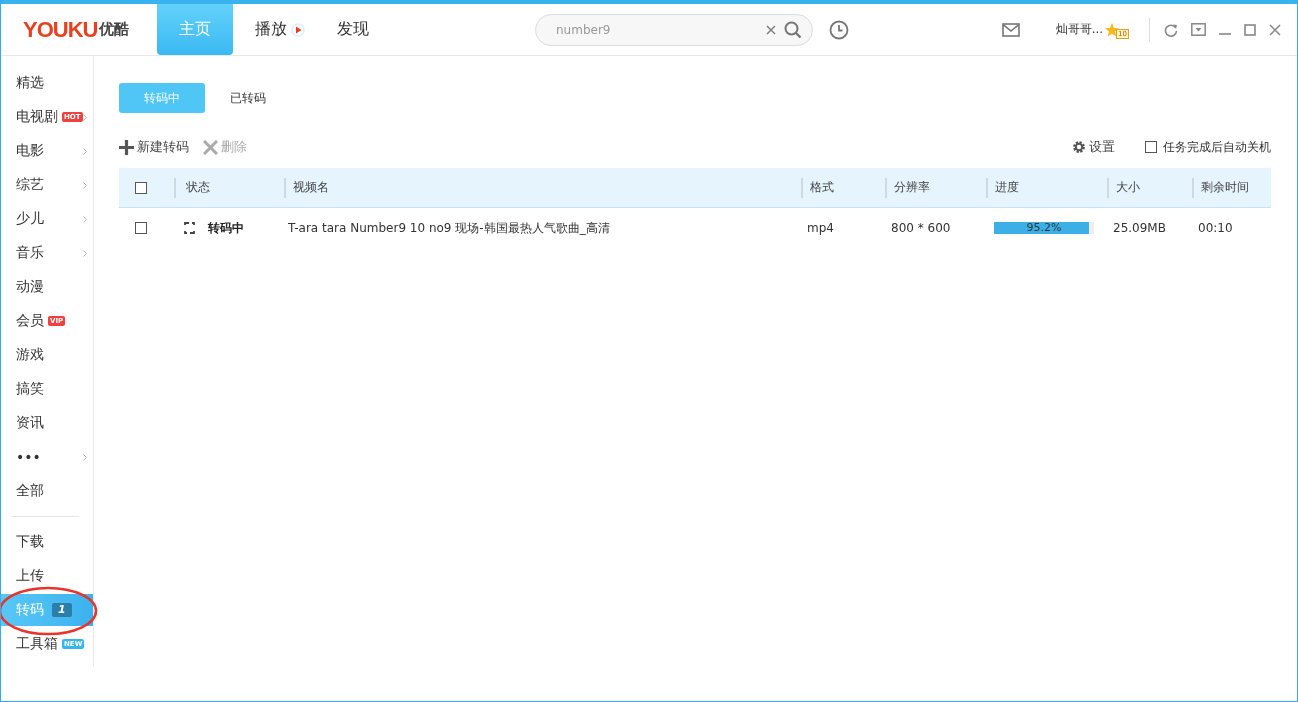 The height and width of the screenshot is (702, 1298). I want to click on cross-icon, so click(210, 147).